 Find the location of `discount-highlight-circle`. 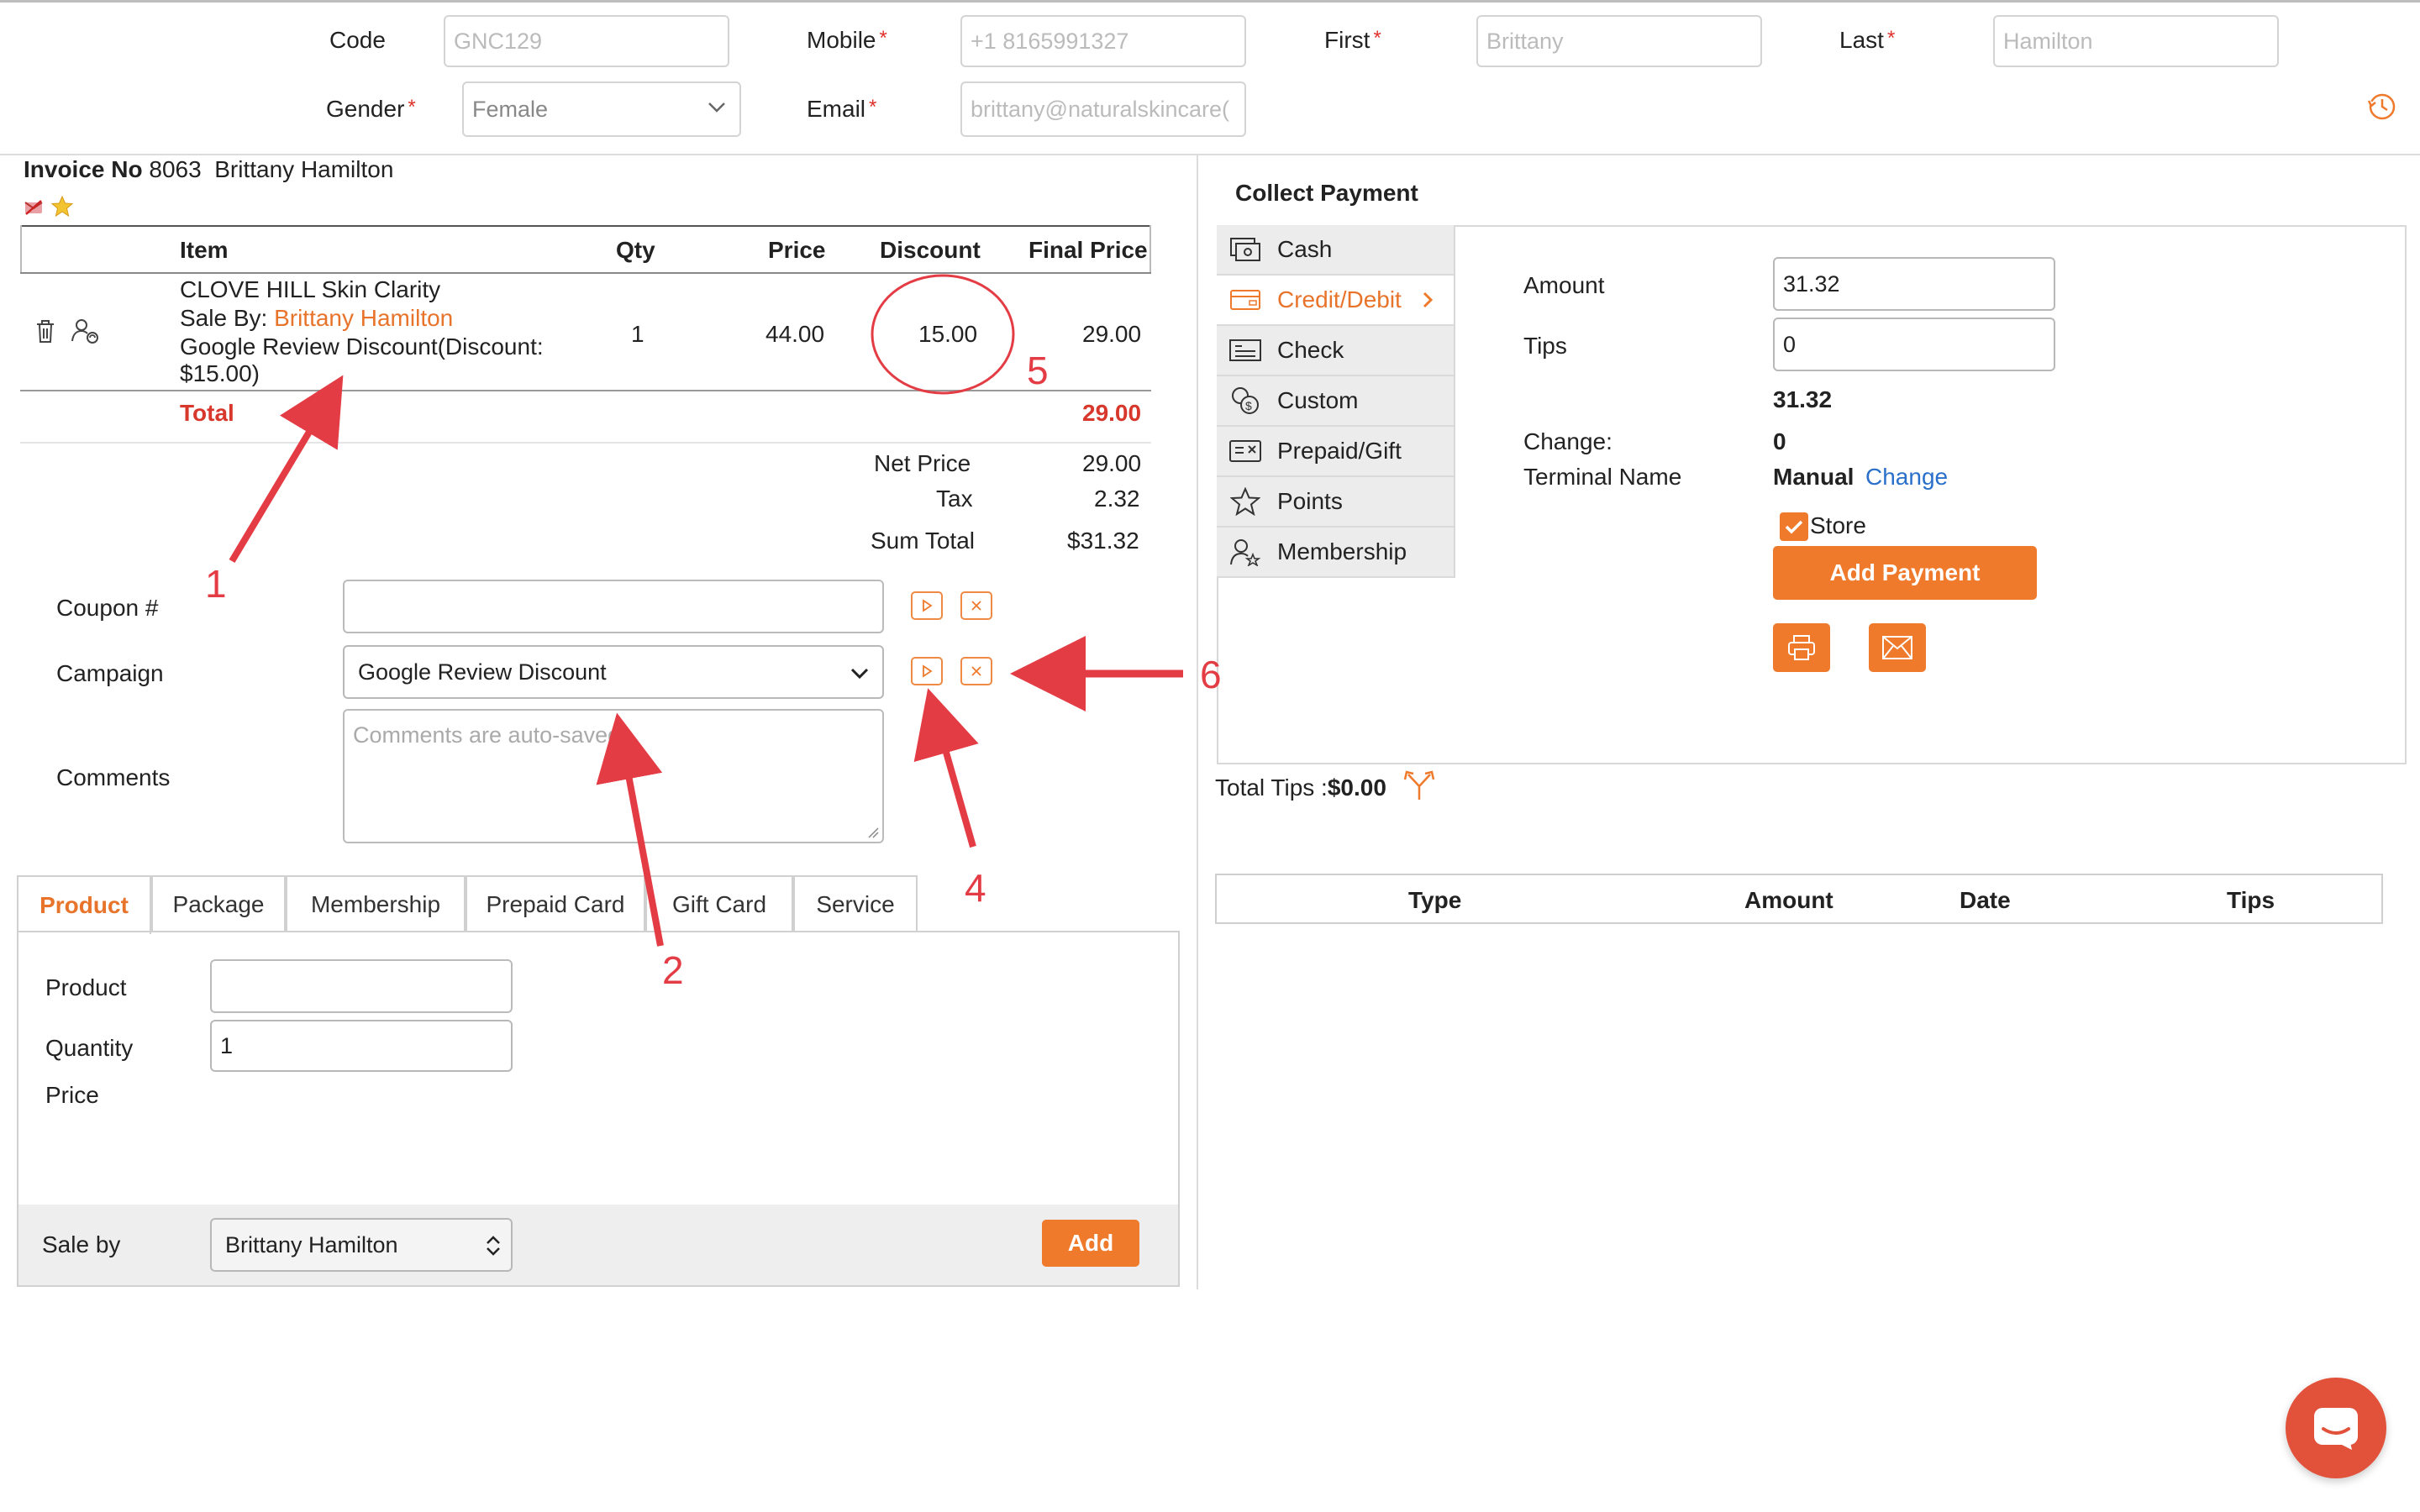

discount-highlight-circle is located at coordinates (943, 334).